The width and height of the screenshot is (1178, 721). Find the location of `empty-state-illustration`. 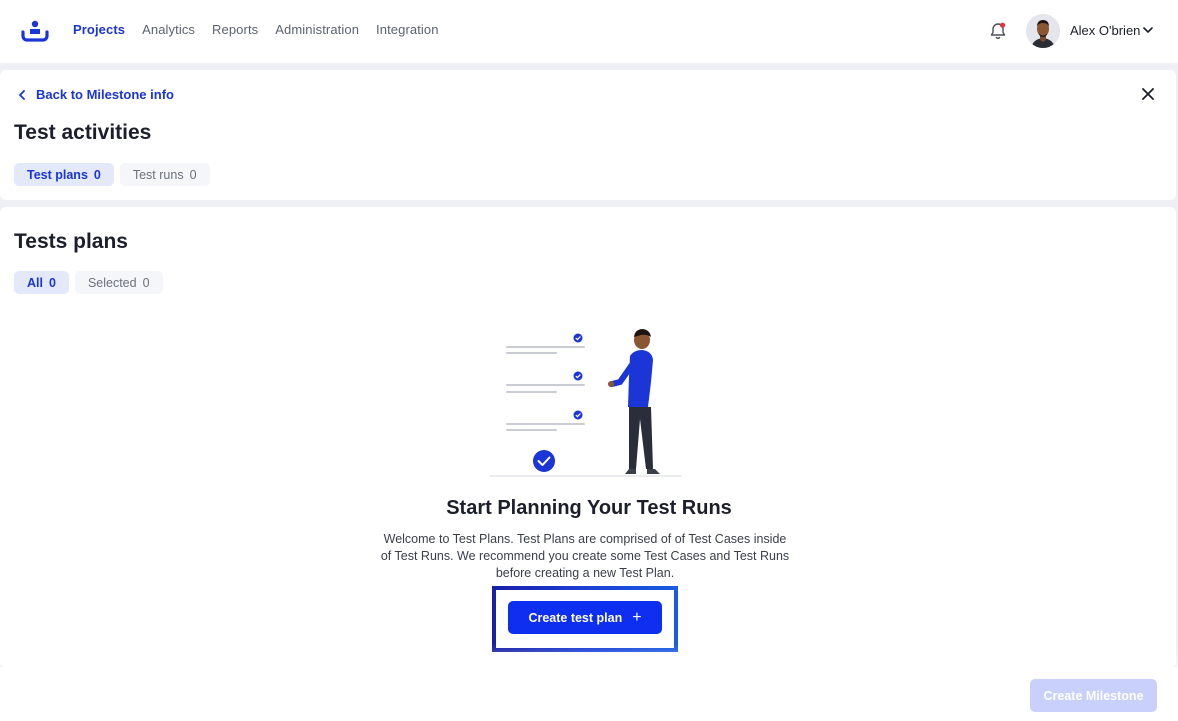

empty-state-illustration is located at coordinates (586, 403).